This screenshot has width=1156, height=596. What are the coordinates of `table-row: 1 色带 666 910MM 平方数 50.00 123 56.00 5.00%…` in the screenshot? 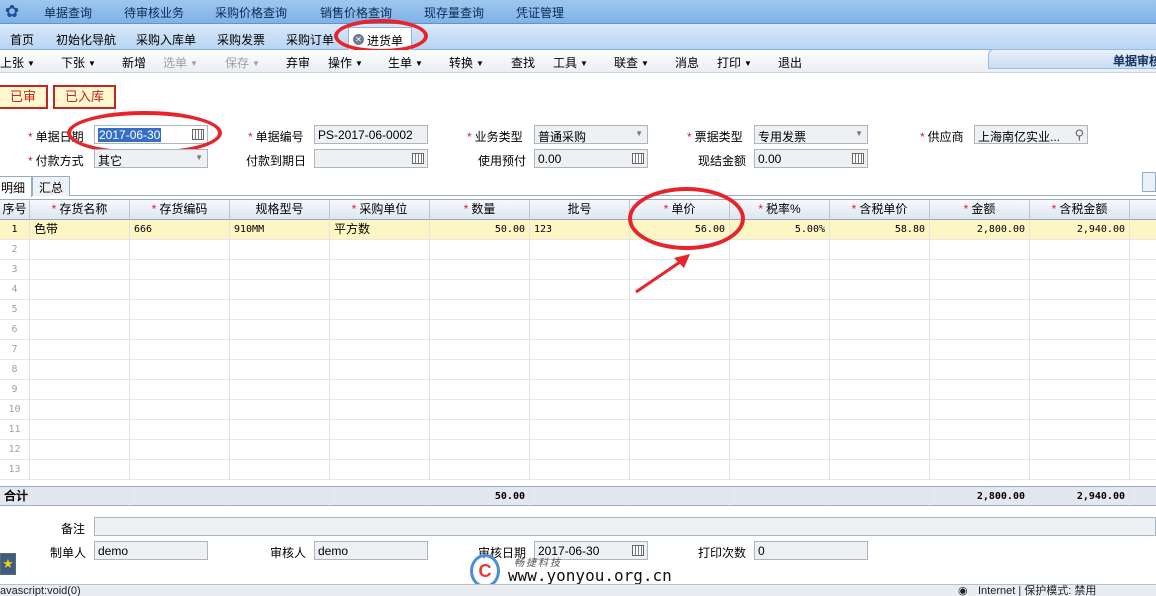 It's located at (578, 230).